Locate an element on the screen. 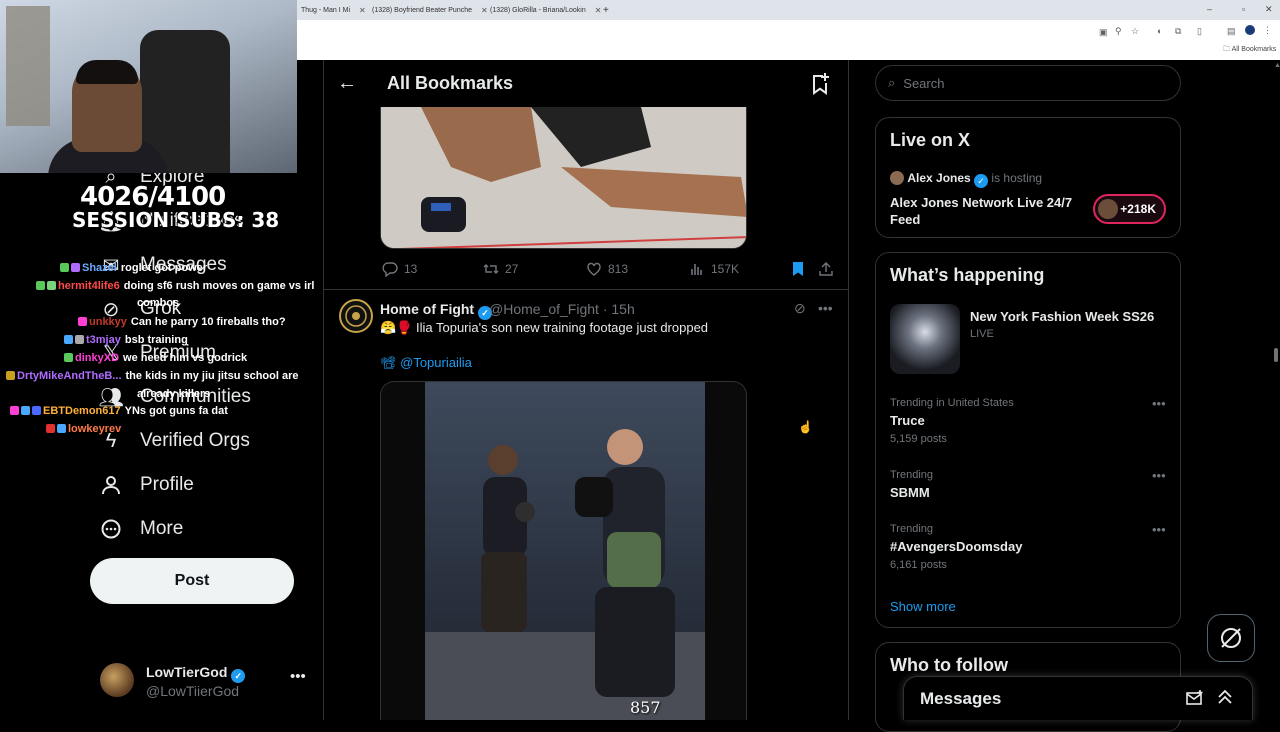  post-button: Post is located at coordinates (192, 581).